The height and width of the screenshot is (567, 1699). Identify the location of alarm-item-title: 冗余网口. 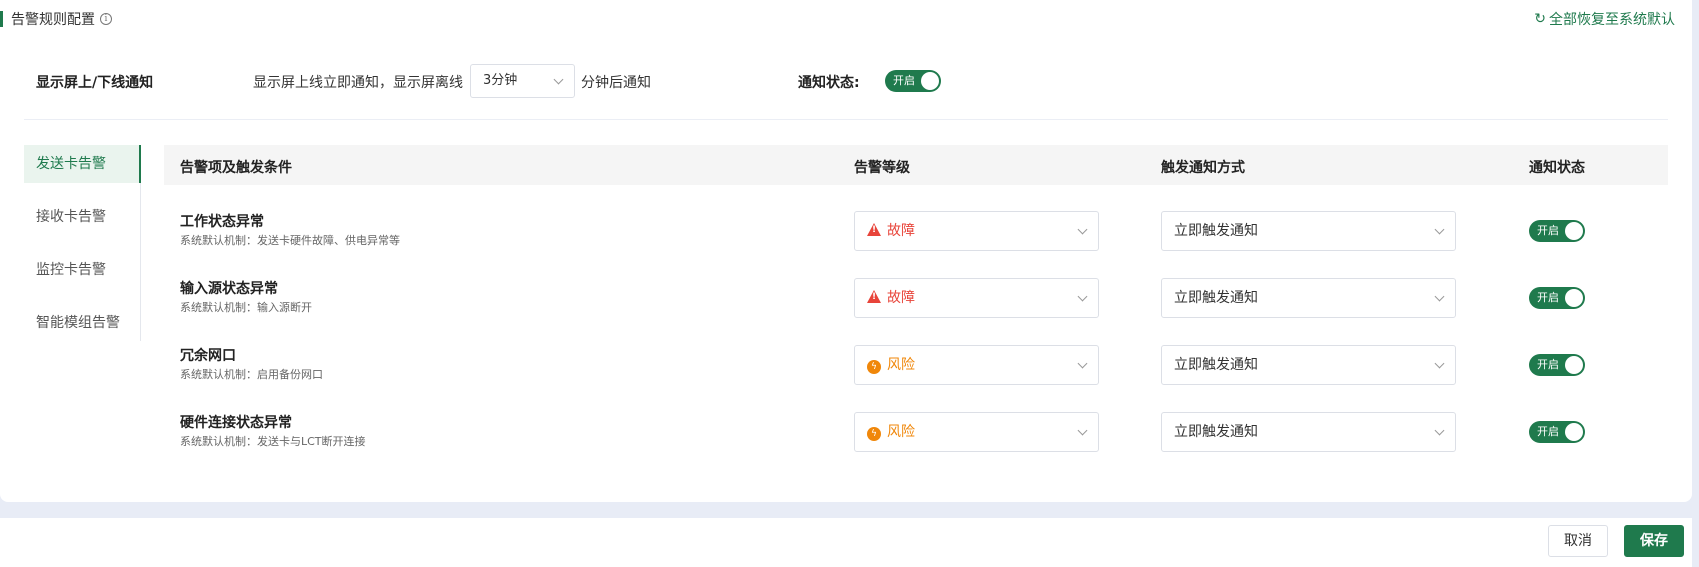
(208, 356).